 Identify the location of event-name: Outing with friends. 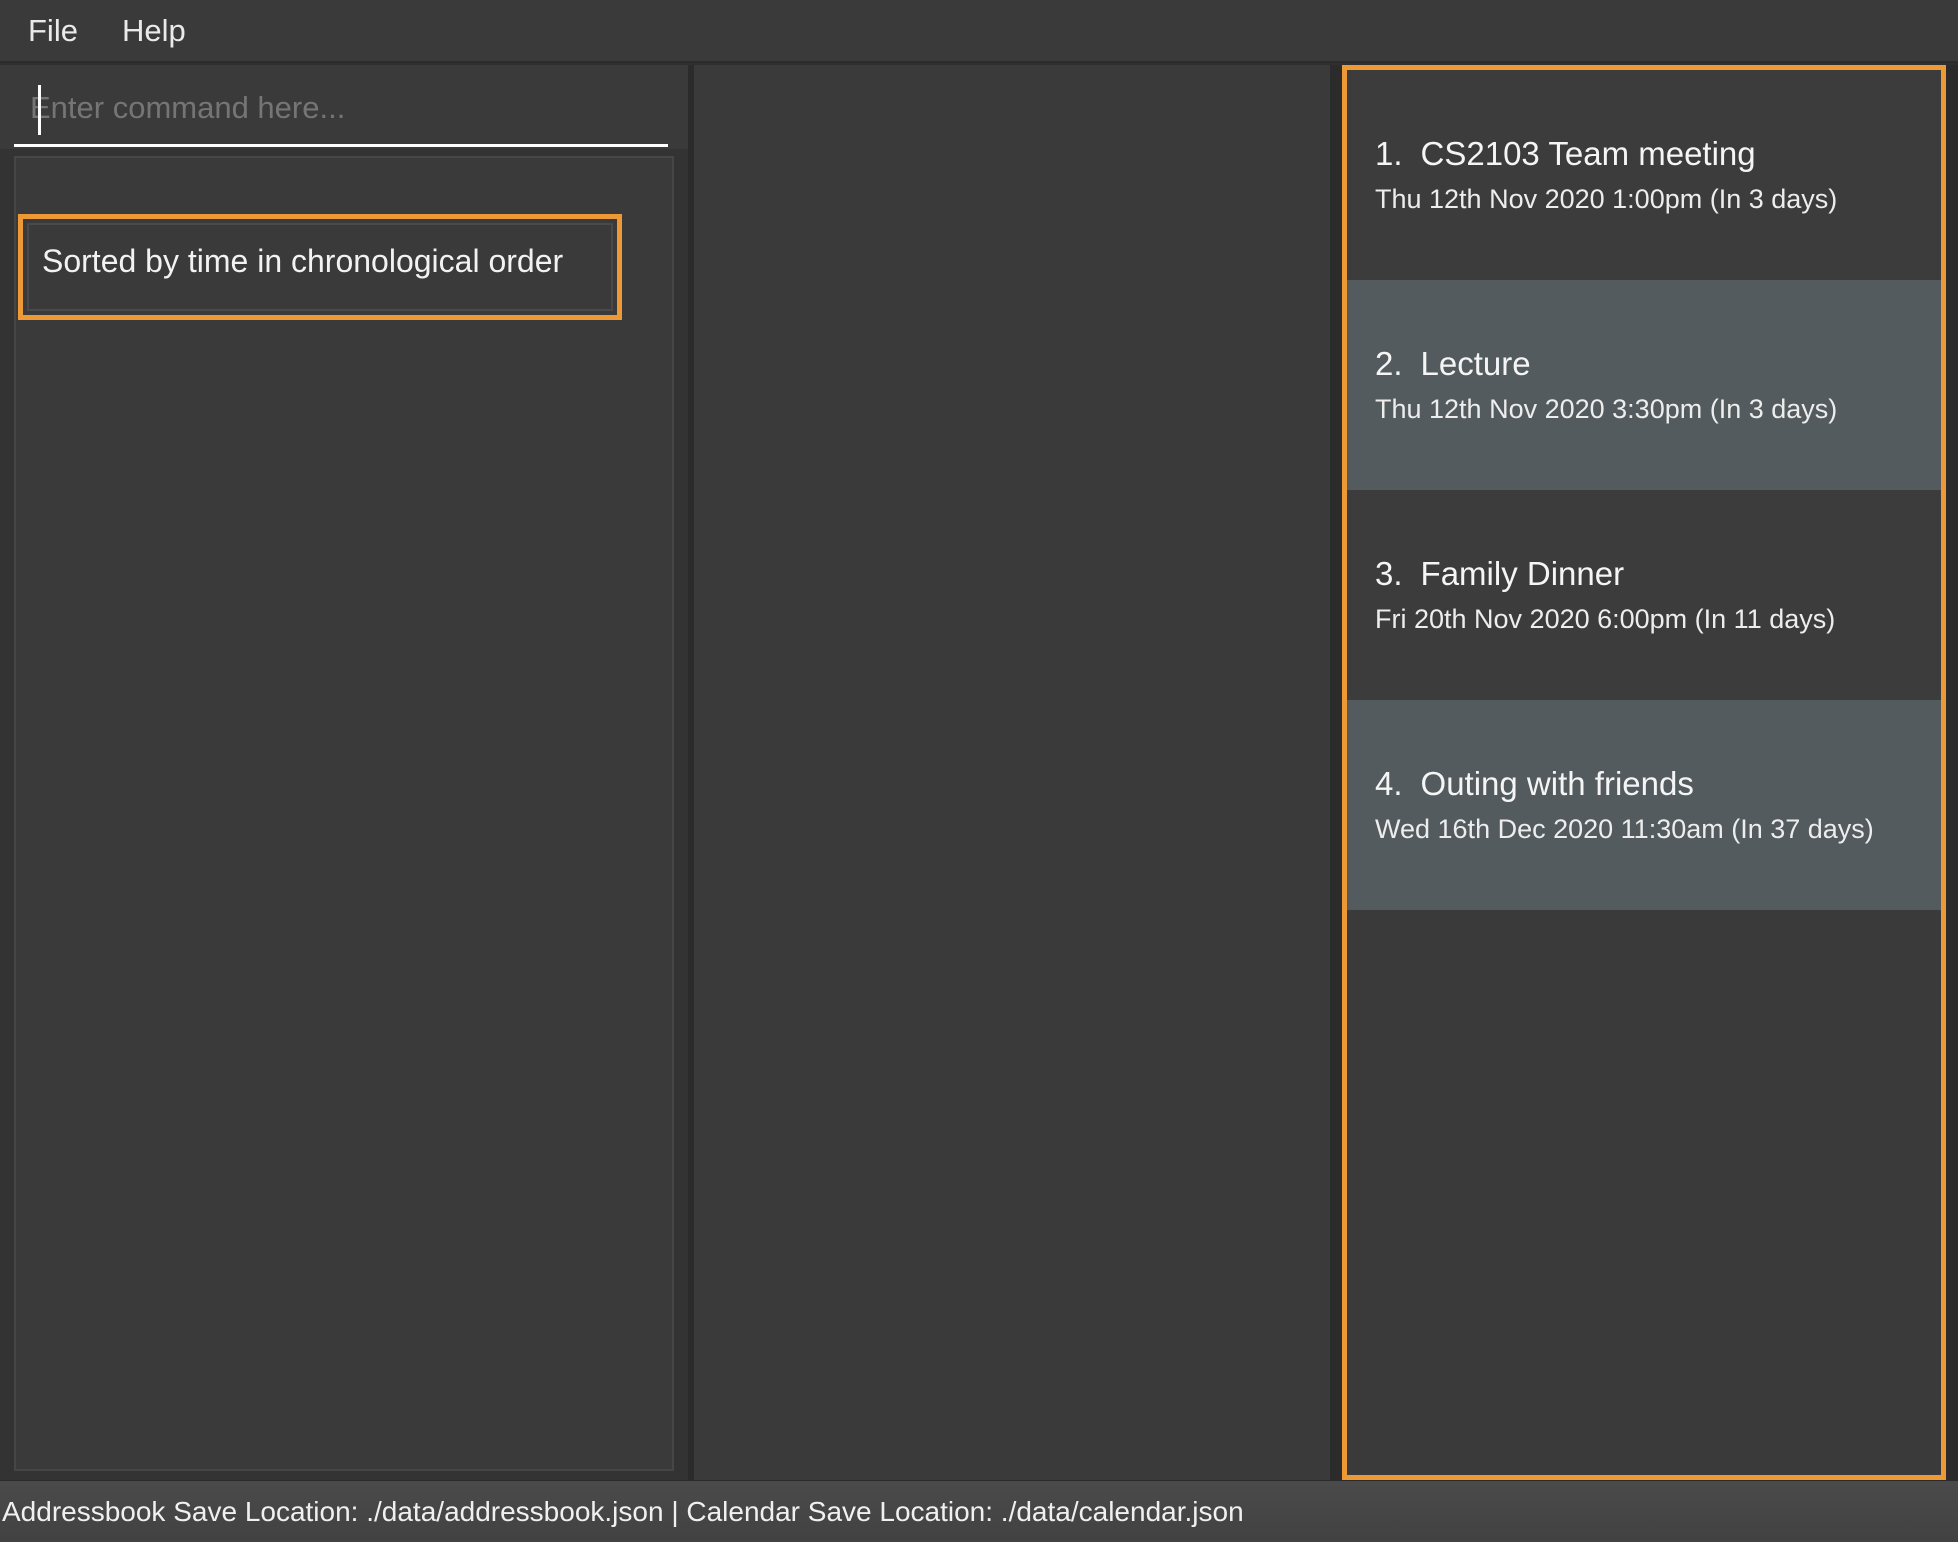
(1557, 783).